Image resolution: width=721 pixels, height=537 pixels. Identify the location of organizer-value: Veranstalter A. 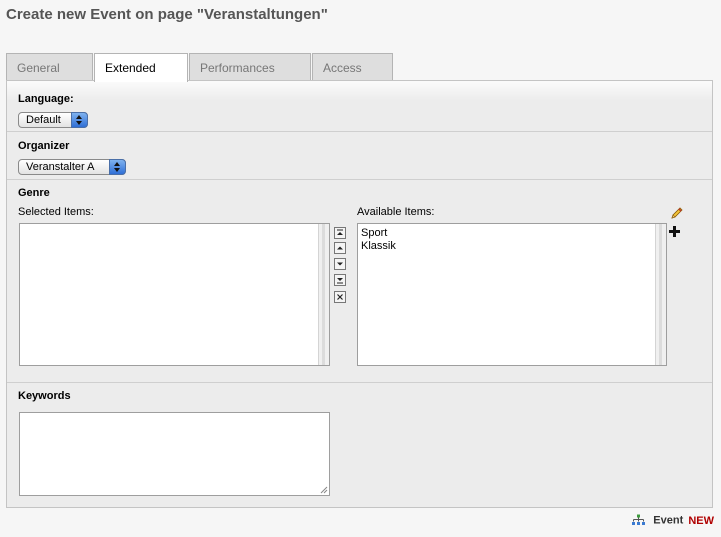
(60, 167).